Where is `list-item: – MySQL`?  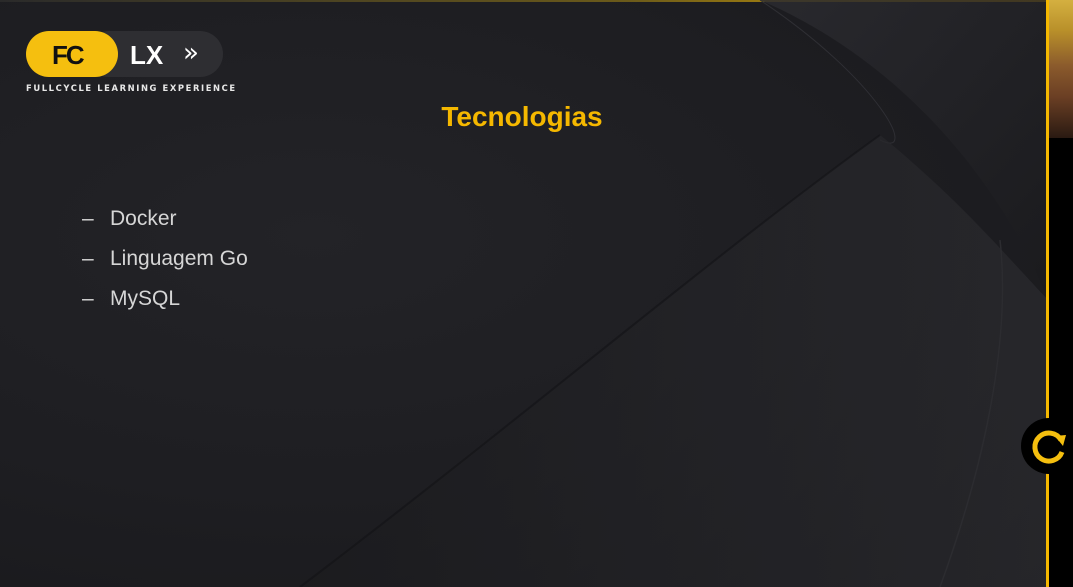 list-item: – MySQL is located at coordinates (165, 299).